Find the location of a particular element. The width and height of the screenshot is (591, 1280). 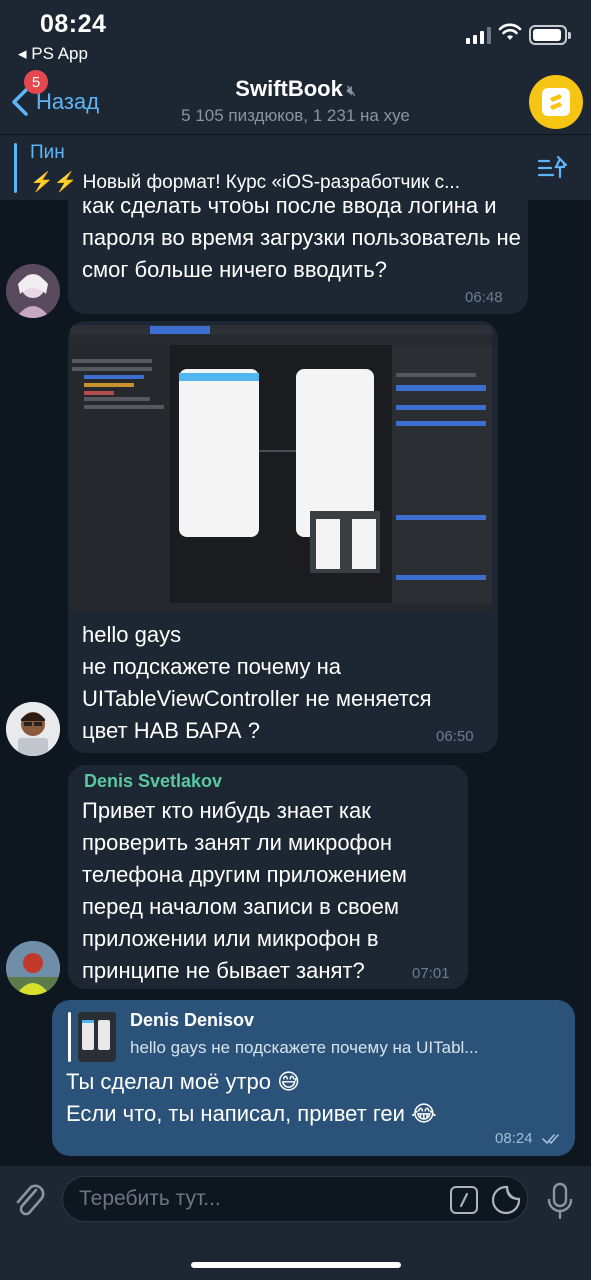

pin-title: Пин is located at coordinates (47, 152).